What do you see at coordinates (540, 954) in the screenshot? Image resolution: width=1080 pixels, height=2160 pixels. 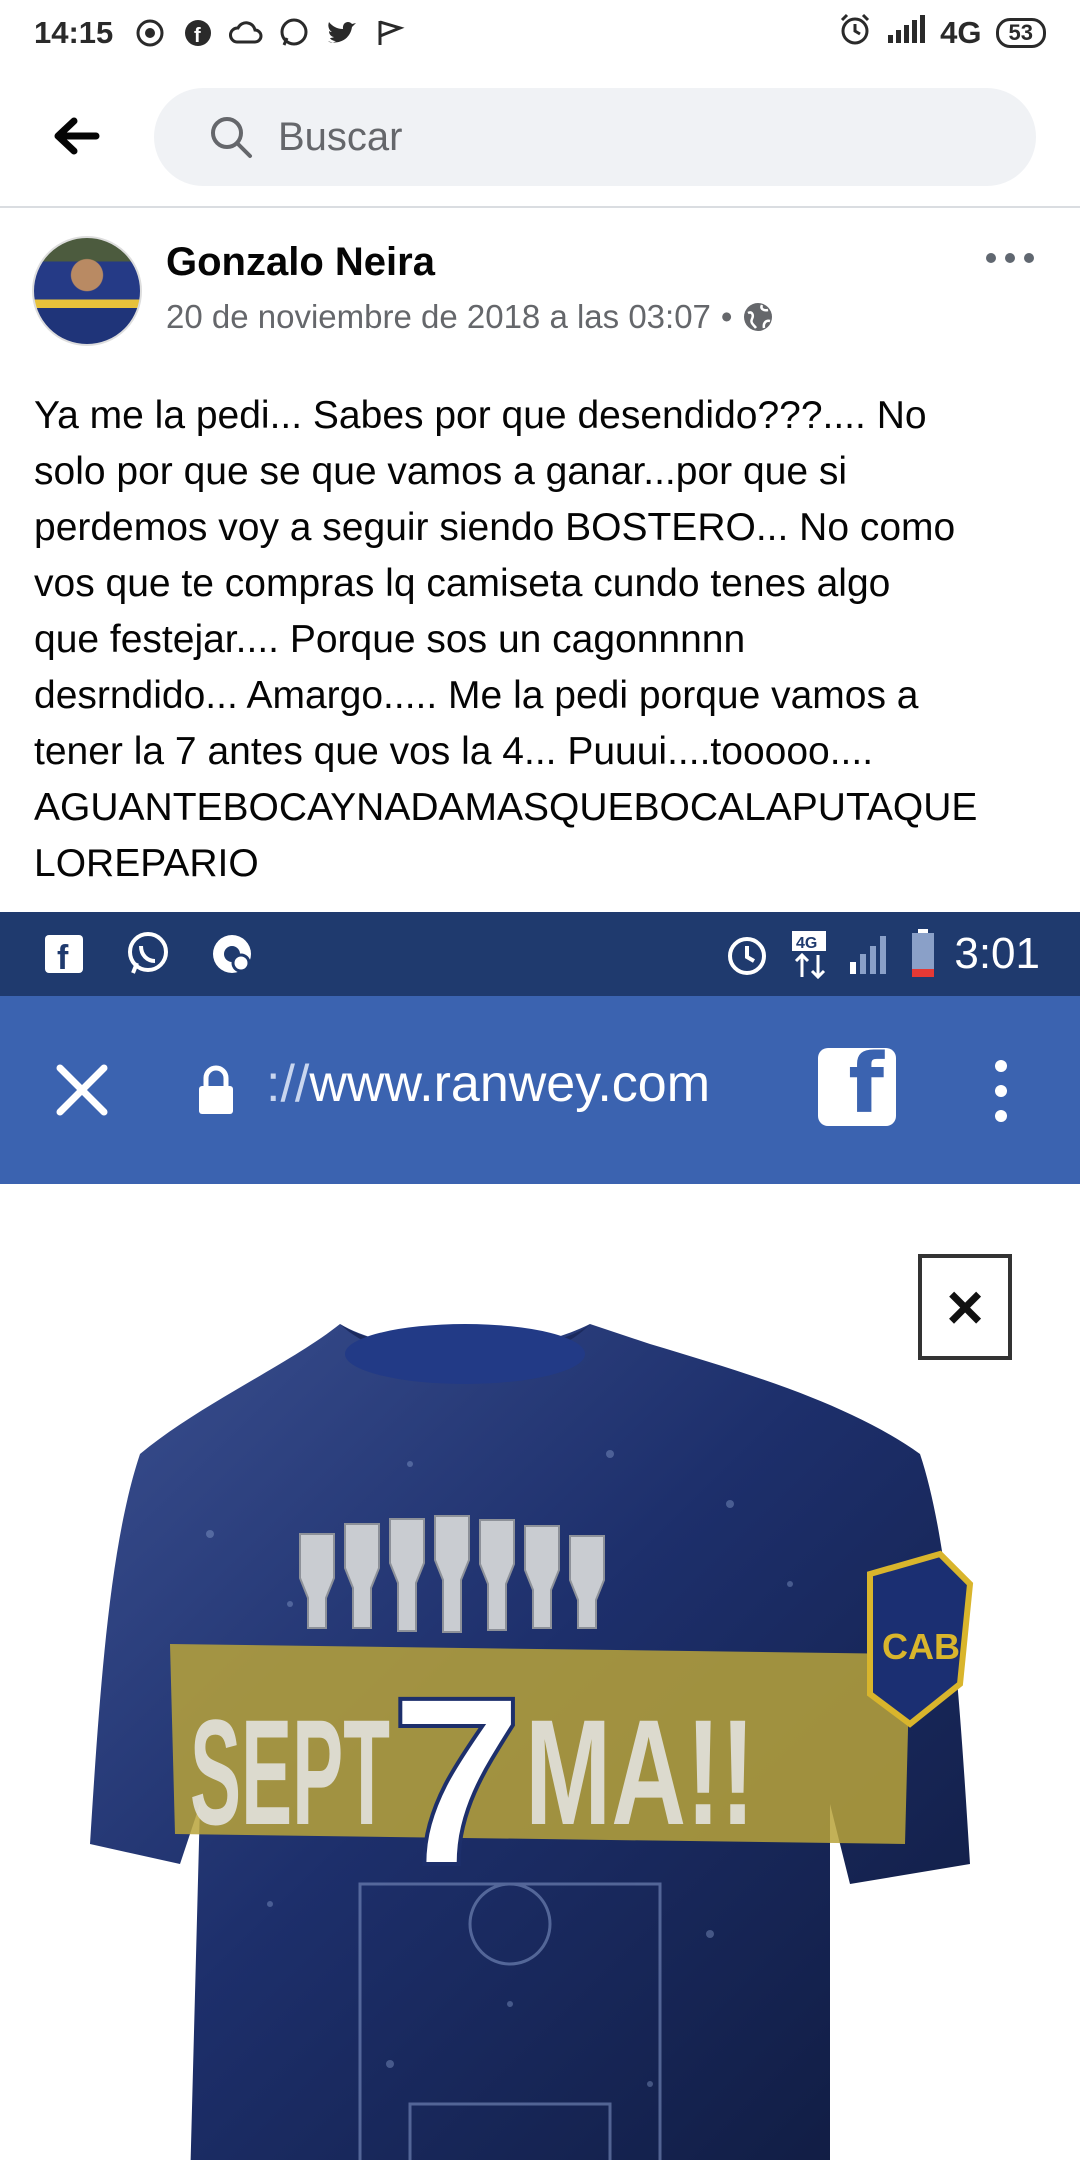 I see `photo-status-bar: f 4G 3:01` at bounding box center [540, 954].